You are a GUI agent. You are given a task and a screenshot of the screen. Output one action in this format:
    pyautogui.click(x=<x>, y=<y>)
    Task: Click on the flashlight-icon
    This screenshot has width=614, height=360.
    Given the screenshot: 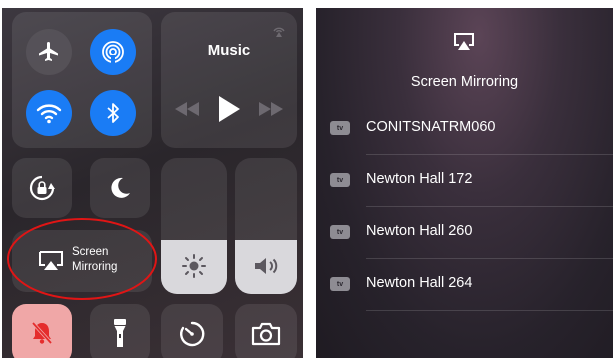 What is the action you would take?
    pyautogui.click(x=120, y=333)
    